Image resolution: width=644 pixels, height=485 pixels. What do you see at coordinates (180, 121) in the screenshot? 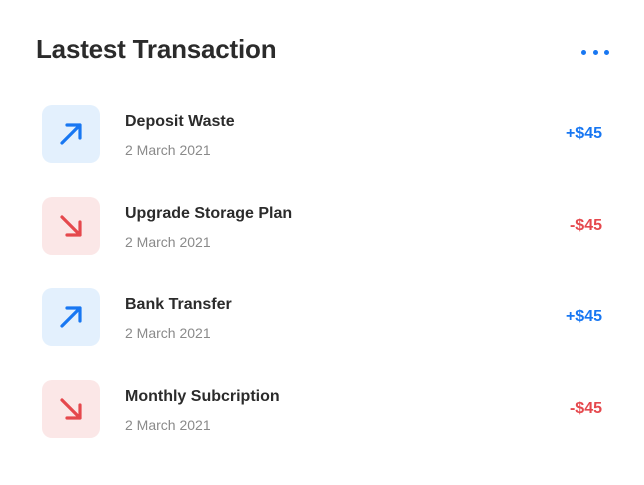
I see `transaction-name: Deposit Waste` at bounding box center [180, 121].